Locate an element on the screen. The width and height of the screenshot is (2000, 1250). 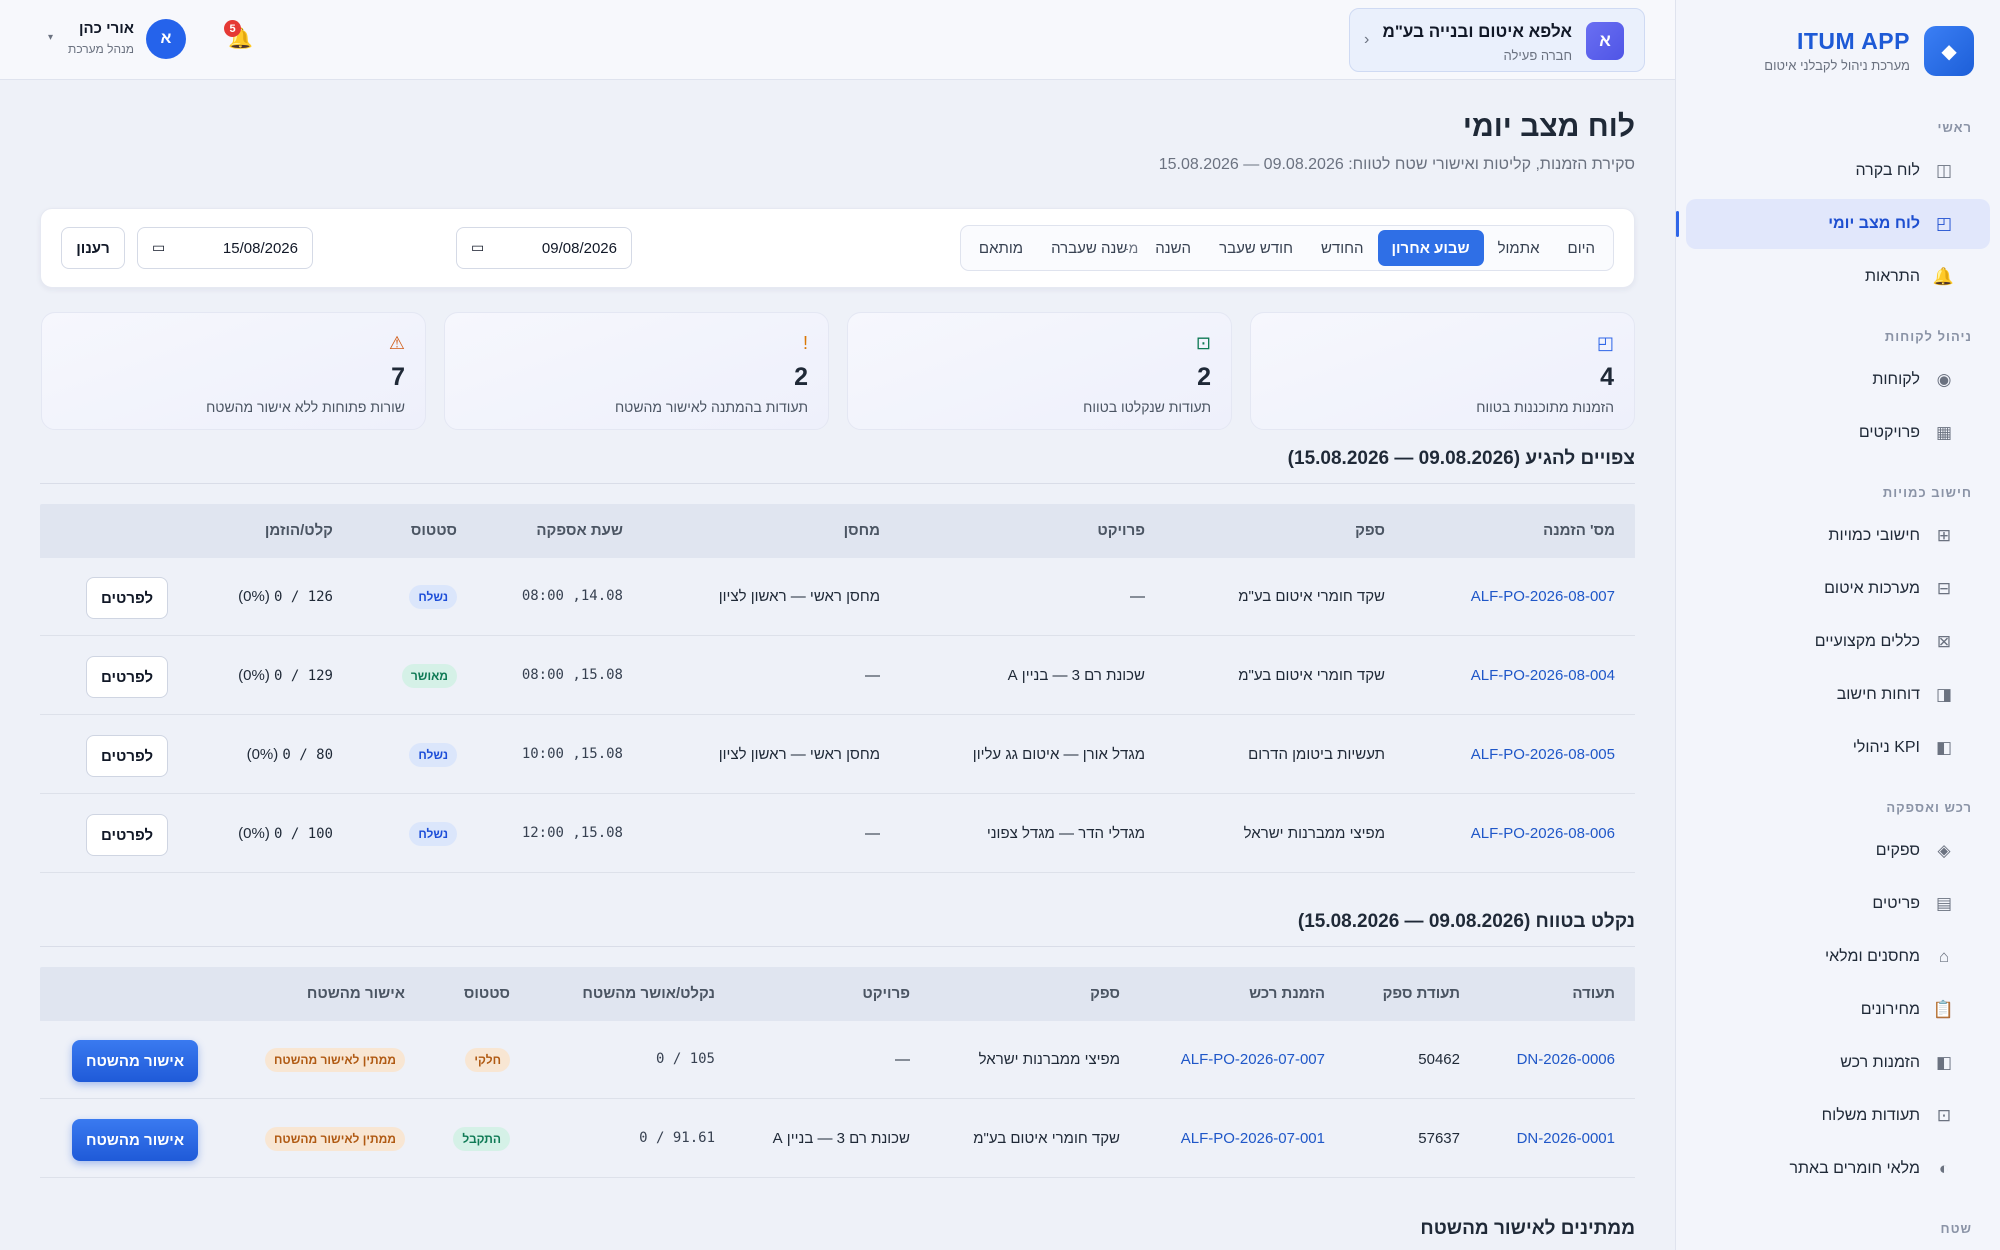
delivery-note-link: DN-2026-0001 is located at coordinates (1566, 1138).